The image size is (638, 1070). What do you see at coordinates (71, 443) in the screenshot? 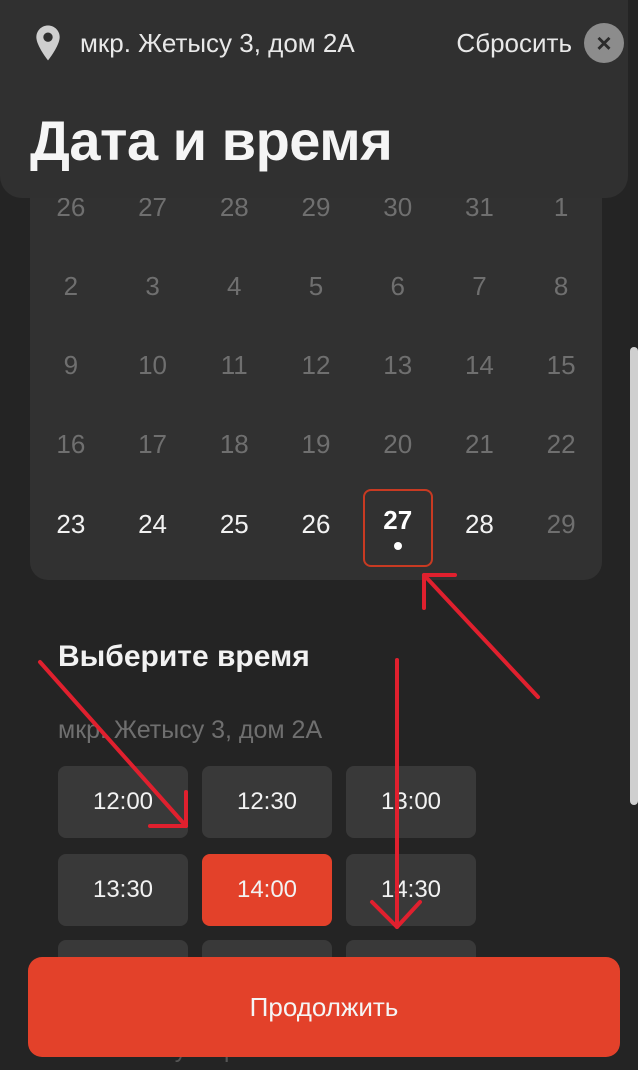
I see `calendar-day: 16` at bounding box center [71, 443].